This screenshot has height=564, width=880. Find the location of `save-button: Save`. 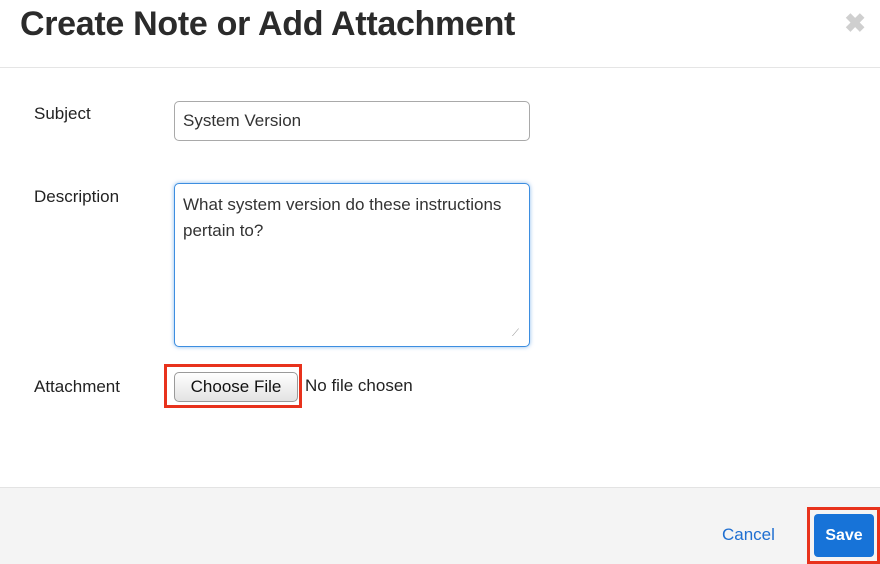

save-button: Save is located at coordinates (844, 535).